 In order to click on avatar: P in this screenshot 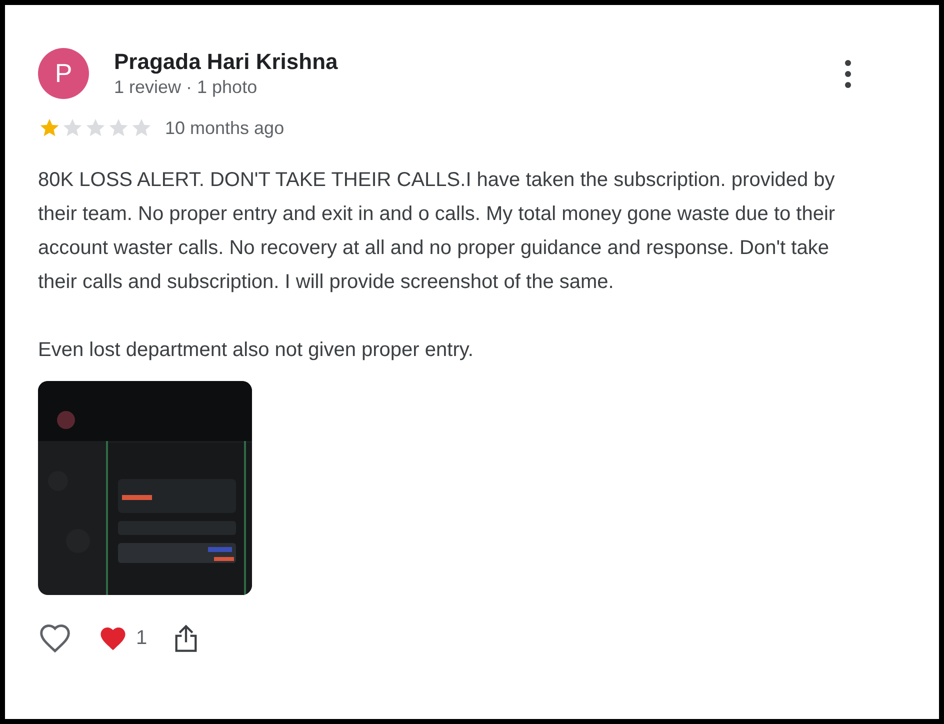, I will do `click(63, 73)`.